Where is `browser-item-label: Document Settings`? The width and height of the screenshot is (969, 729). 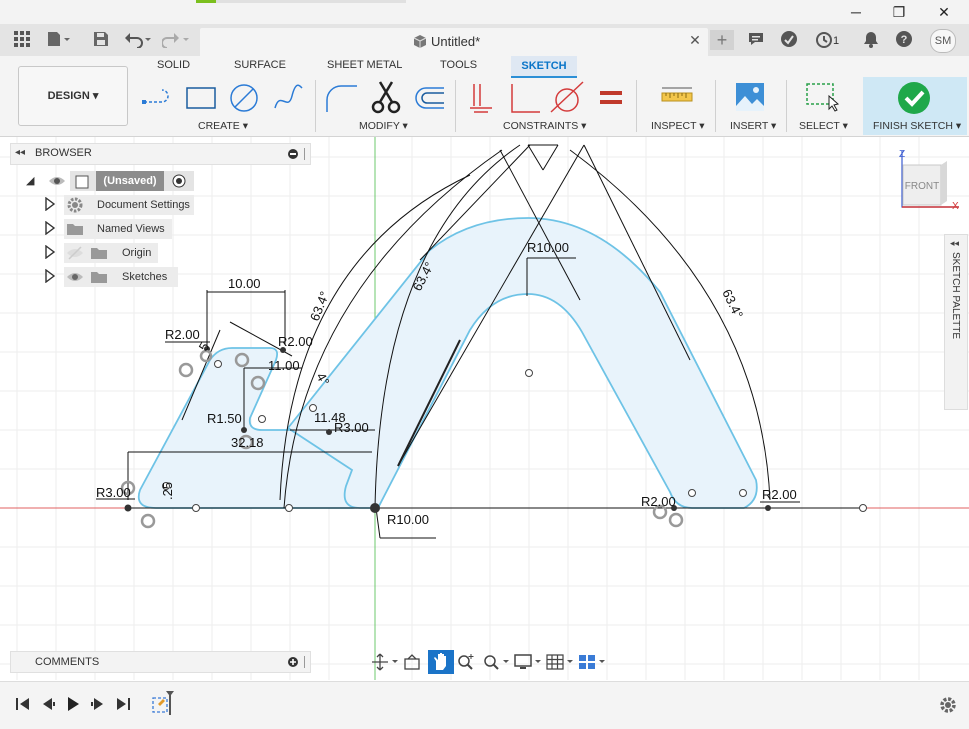 browser-item-label: Document Settings is located at coordinates (143, 205).